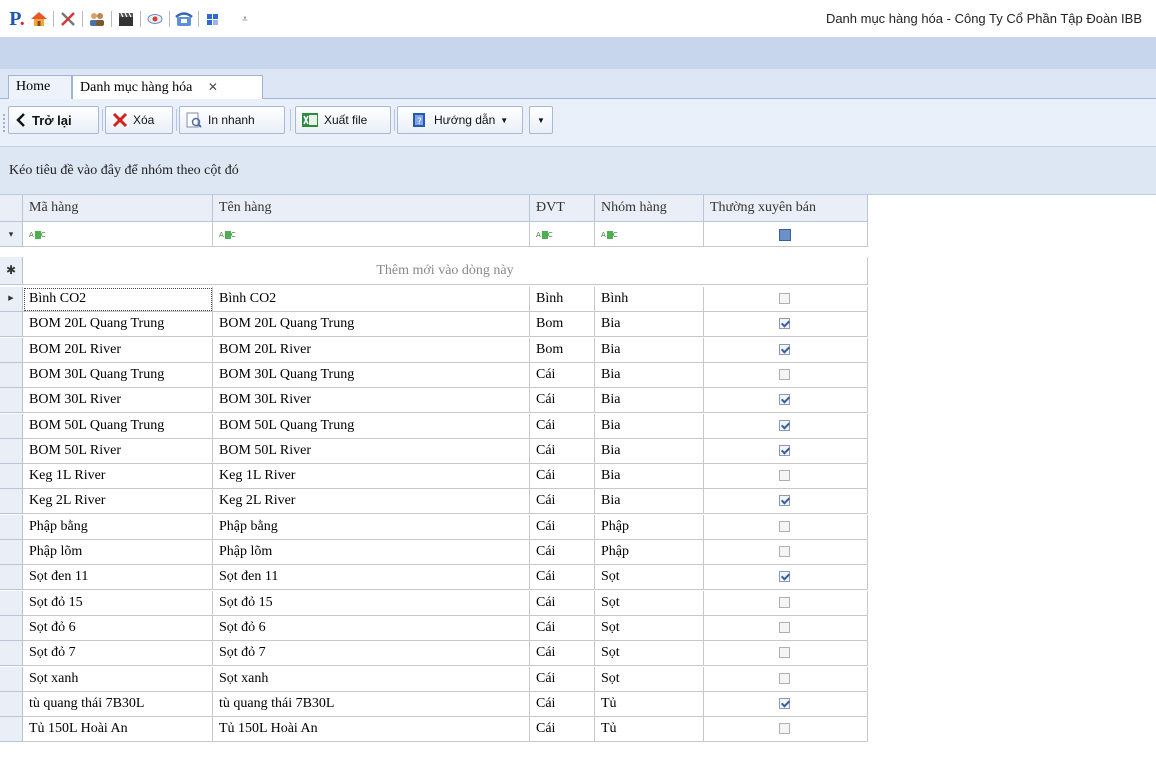 The width and height of the screenshot is (1156, 762). Describe the element at coordinates (562, 234) in the screenshot. I see `filter-dvt: AC` at that location.